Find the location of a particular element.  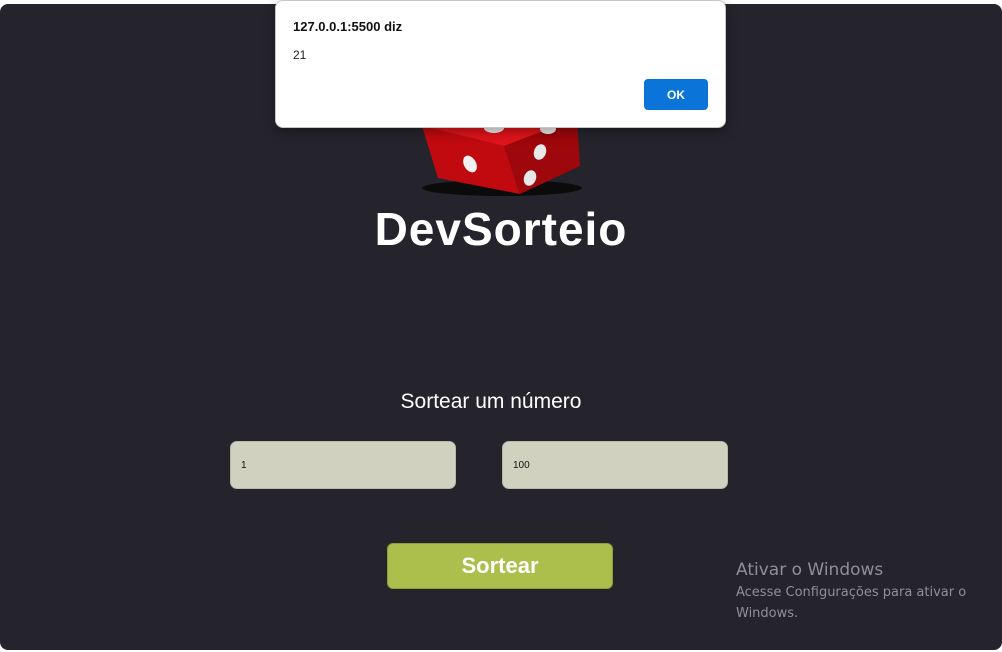

max-number-input is located at coordinates (615, 465).